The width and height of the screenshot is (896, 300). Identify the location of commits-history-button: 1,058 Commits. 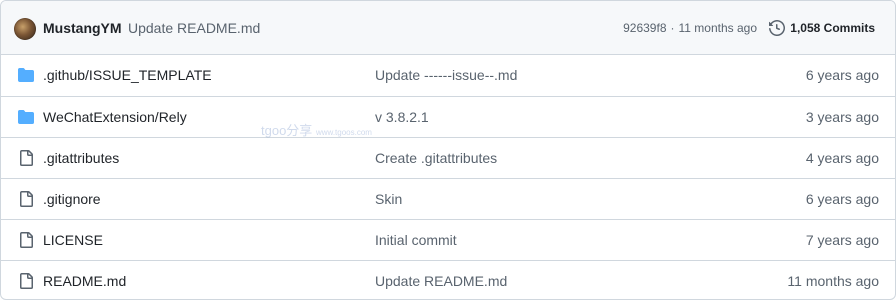
(822, 28).